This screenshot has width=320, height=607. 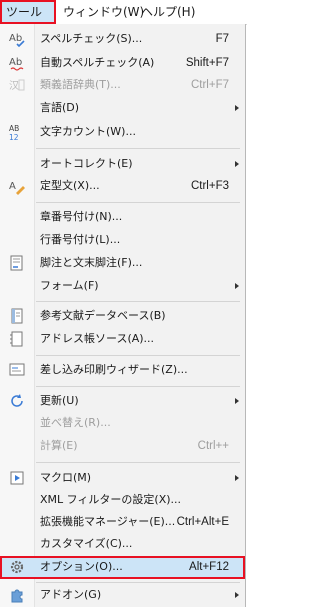 What do you see at coordinates (17, 339) in the screenshot?
I see `address-book-source-icon` at bounding box center [17, 339].